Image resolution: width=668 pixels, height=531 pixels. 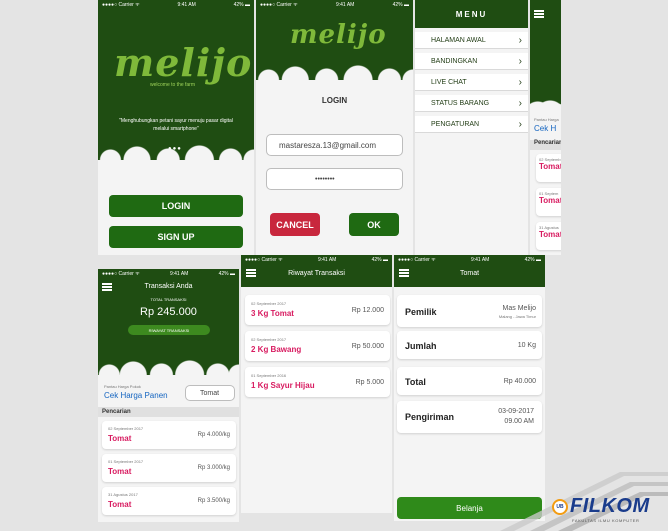 I want to click on menu-header: MENU, so click(x=471, y=14).